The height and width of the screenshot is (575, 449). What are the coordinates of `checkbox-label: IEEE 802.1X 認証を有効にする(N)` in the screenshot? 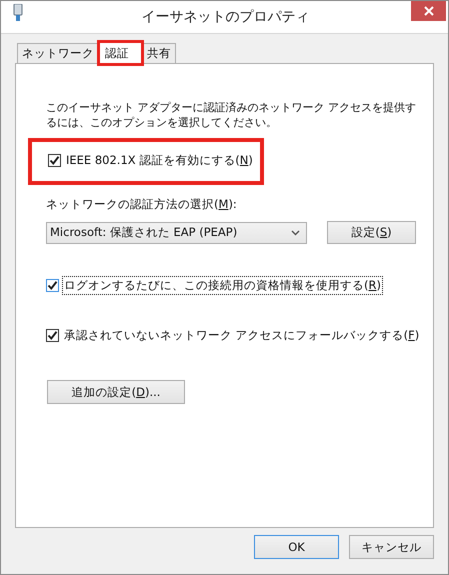 It's located at (159, 160).